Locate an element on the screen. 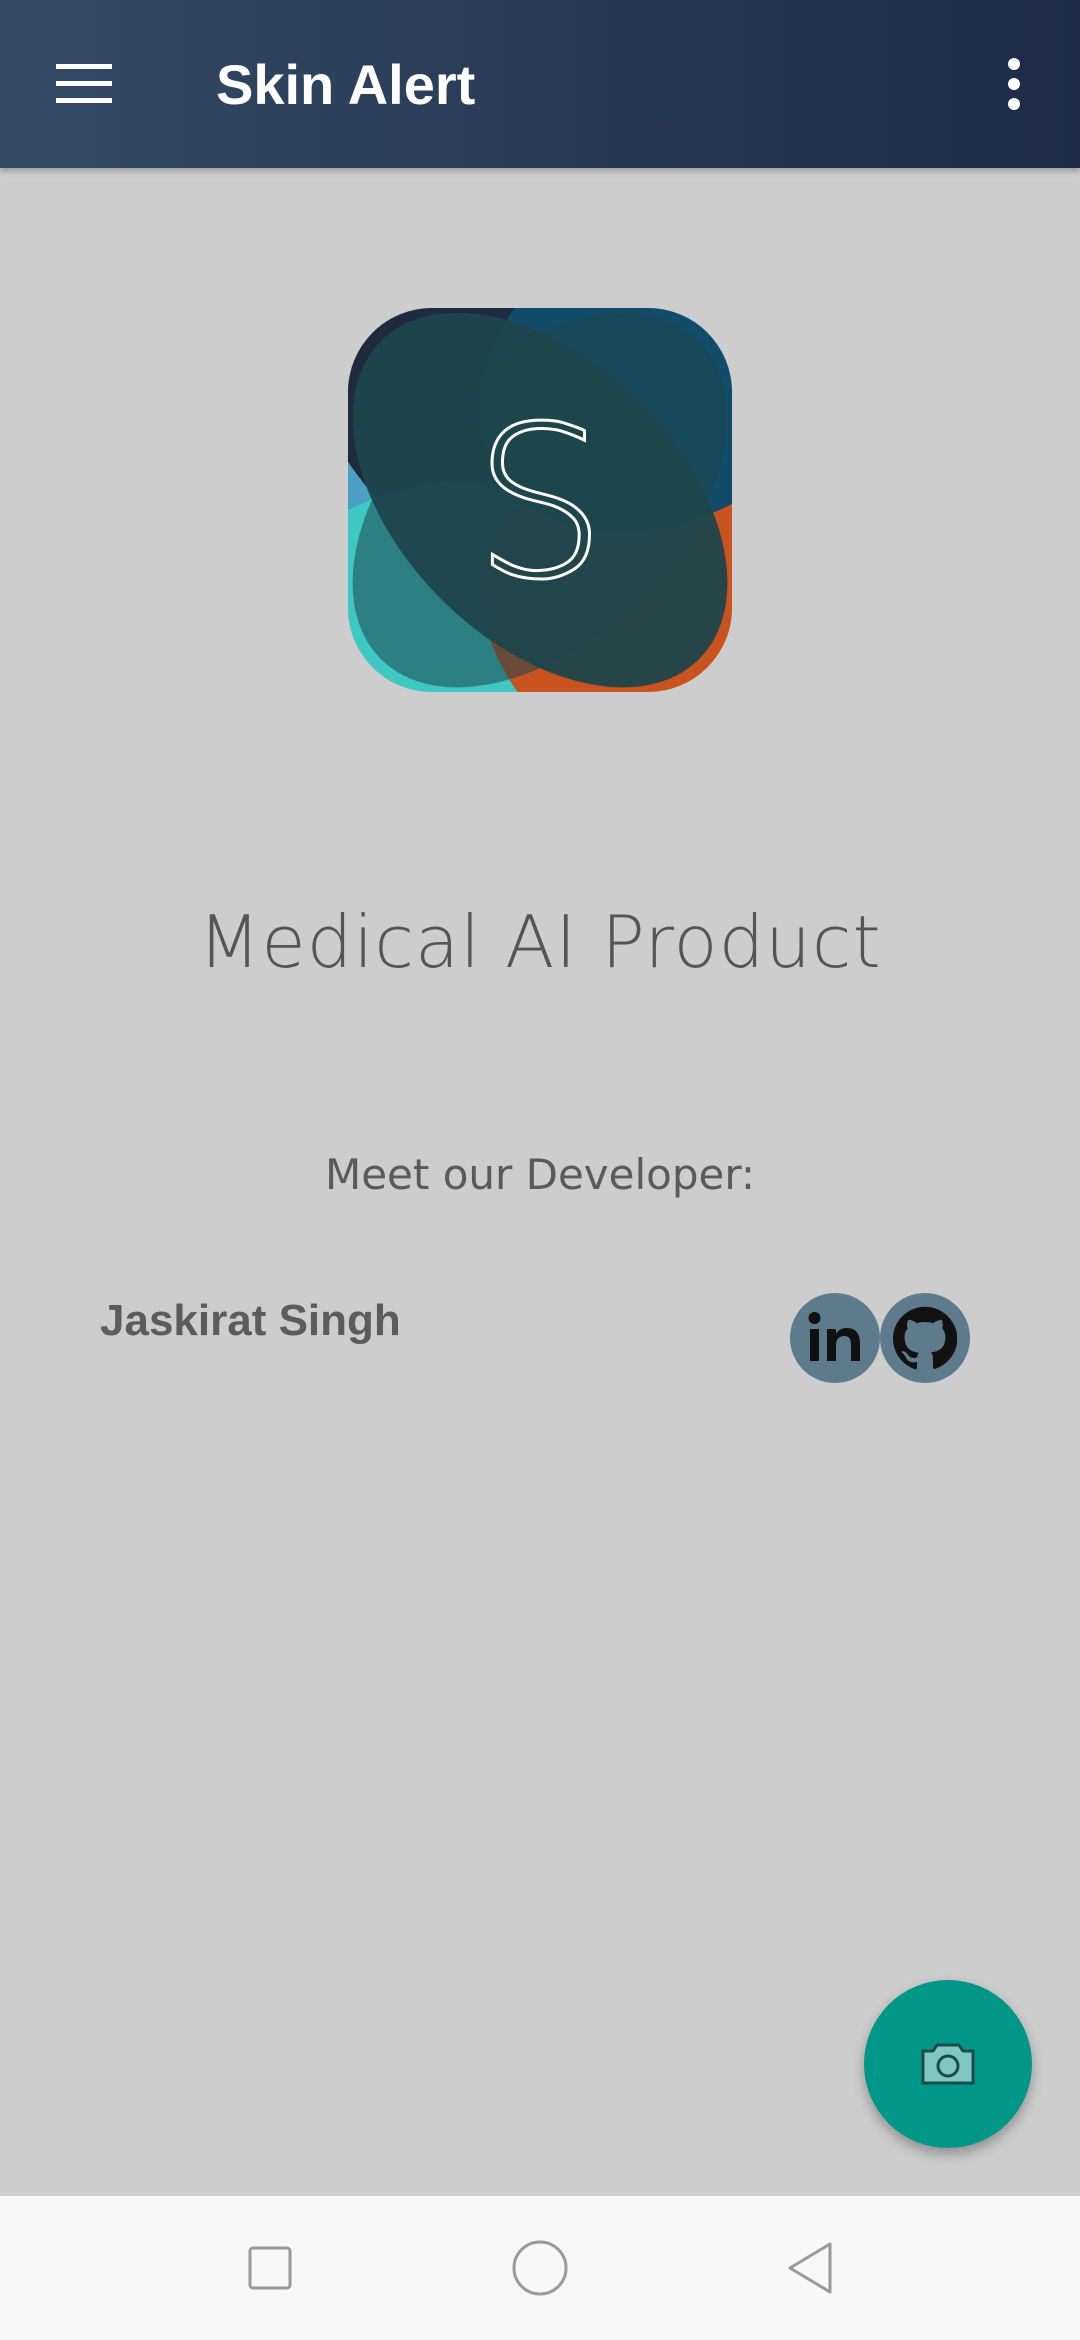  recents-button is located at coordinates (270, 2268).